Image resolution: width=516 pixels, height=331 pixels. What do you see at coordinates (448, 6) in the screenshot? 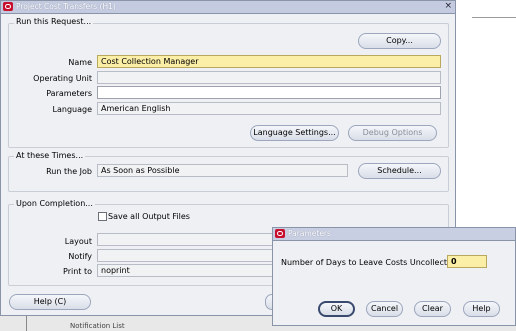
I see `close-icon: ×` at bounding box center [448, 6].